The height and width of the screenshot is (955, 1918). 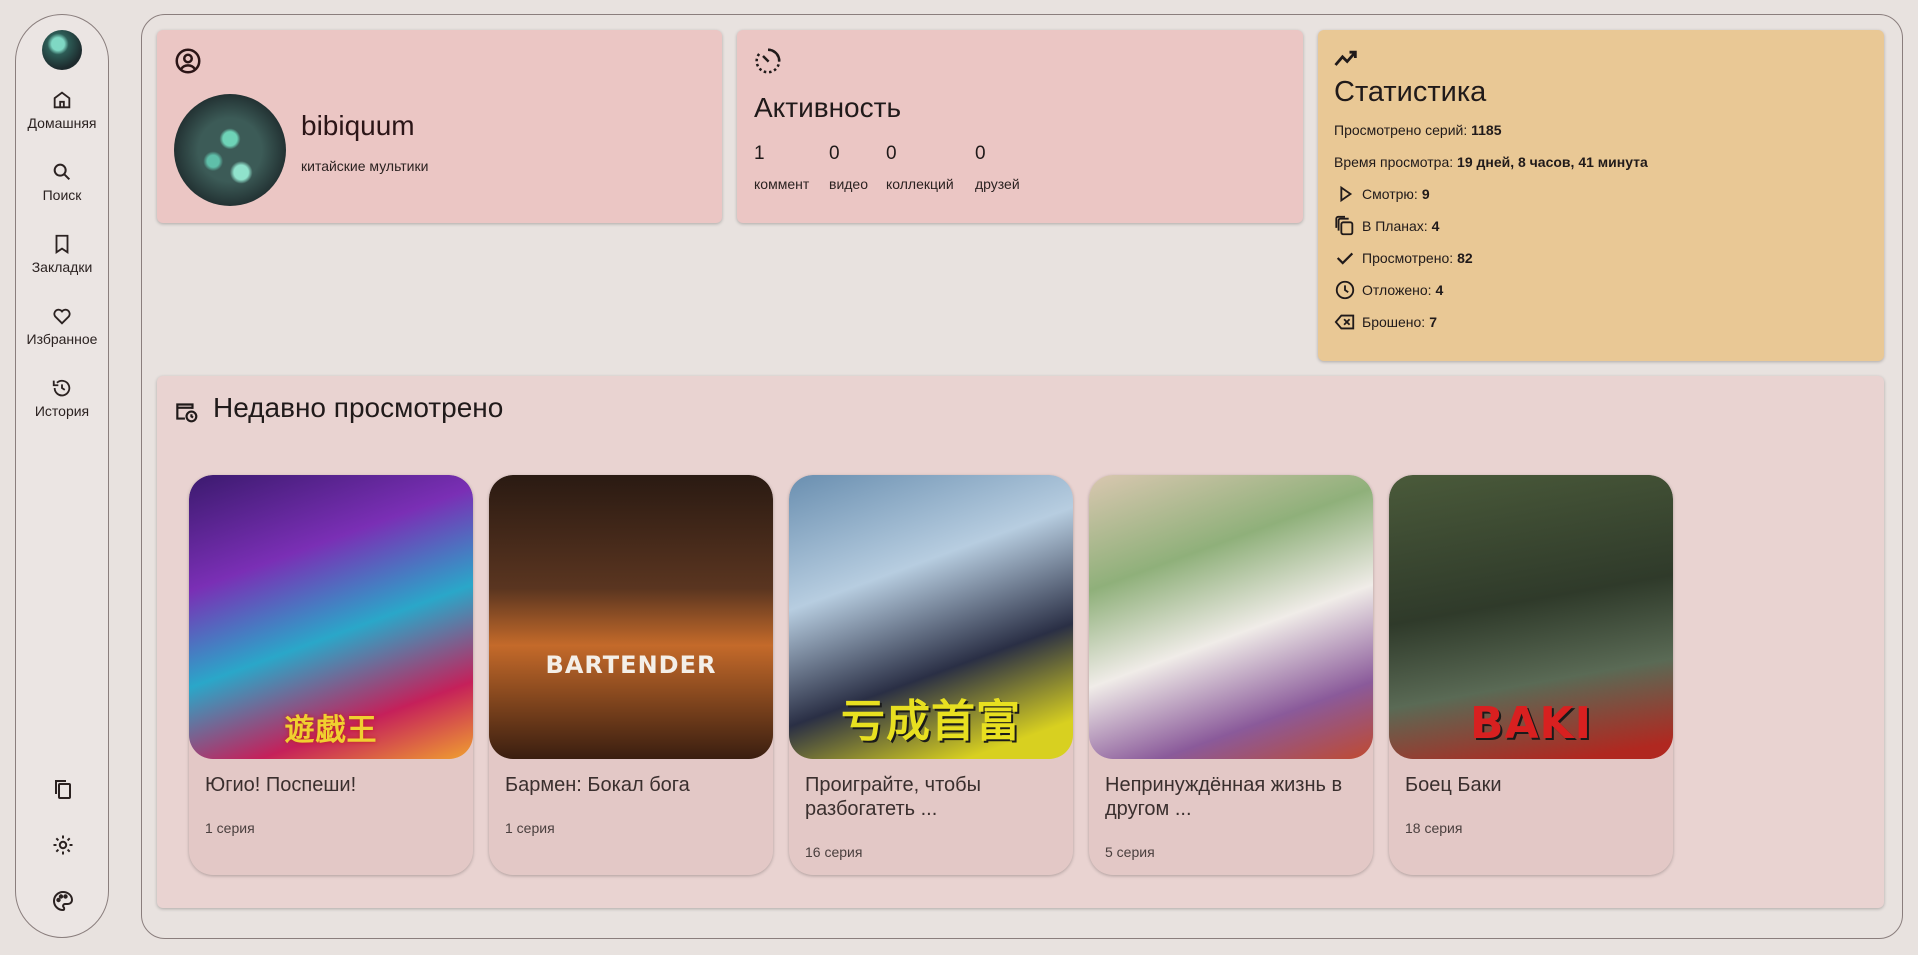 I want to click on stat-episodes: Просмотрено серий: 1185, so click(x=1418, y=130).